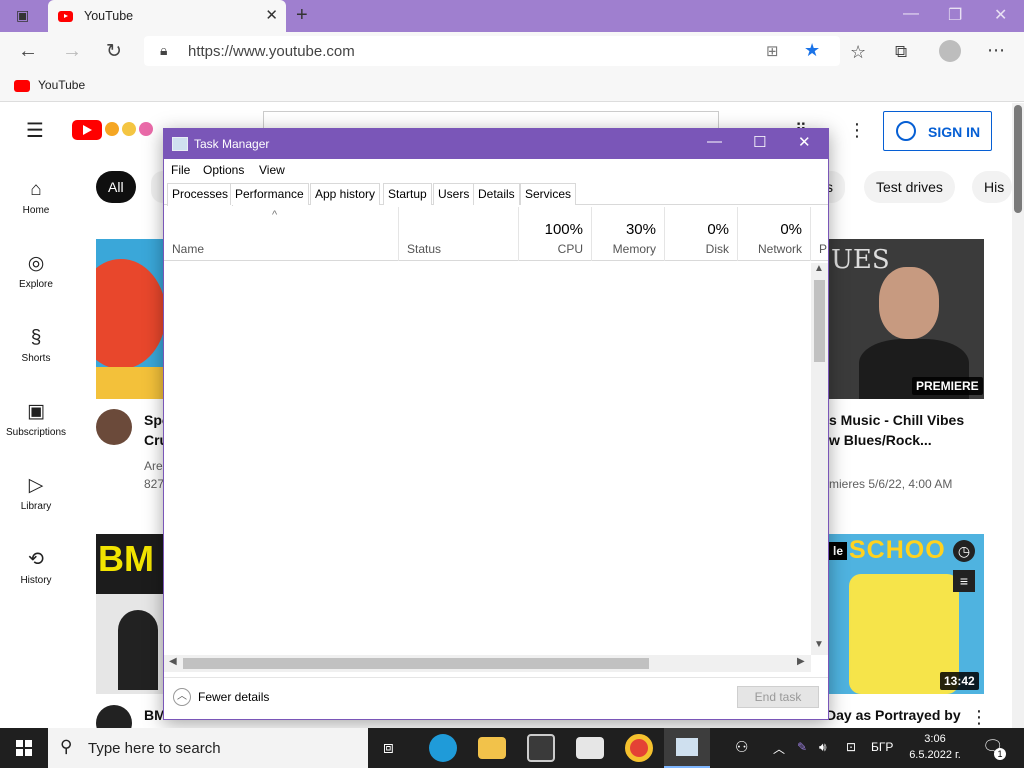  I want to click on profile-avatar, so click(950, 51).